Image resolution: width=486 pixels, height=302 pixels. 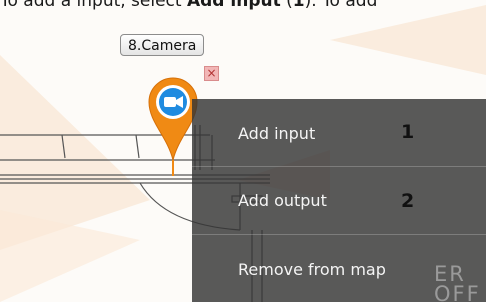 What do you see at coordinates (408, 201) in the screenshot?
I see `callout-number-2: 2` at bounding box center [408, 201].